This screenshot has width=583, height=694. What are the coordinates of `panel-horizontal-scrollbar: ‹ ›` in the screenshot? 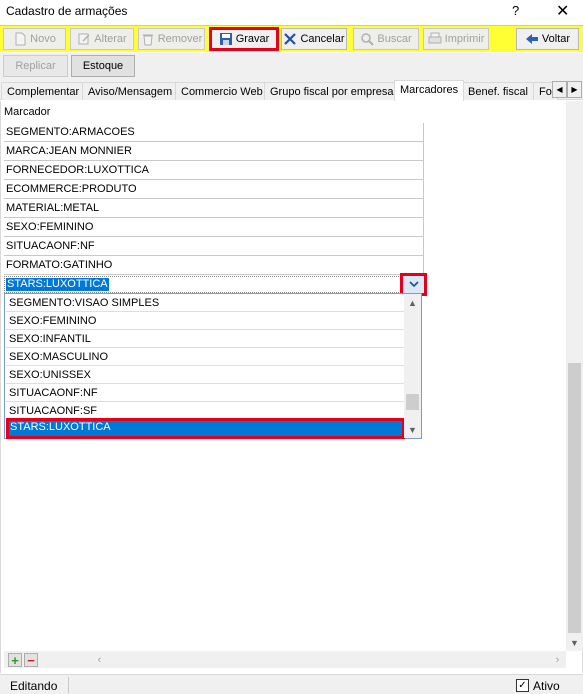 It's located at (328, 659).